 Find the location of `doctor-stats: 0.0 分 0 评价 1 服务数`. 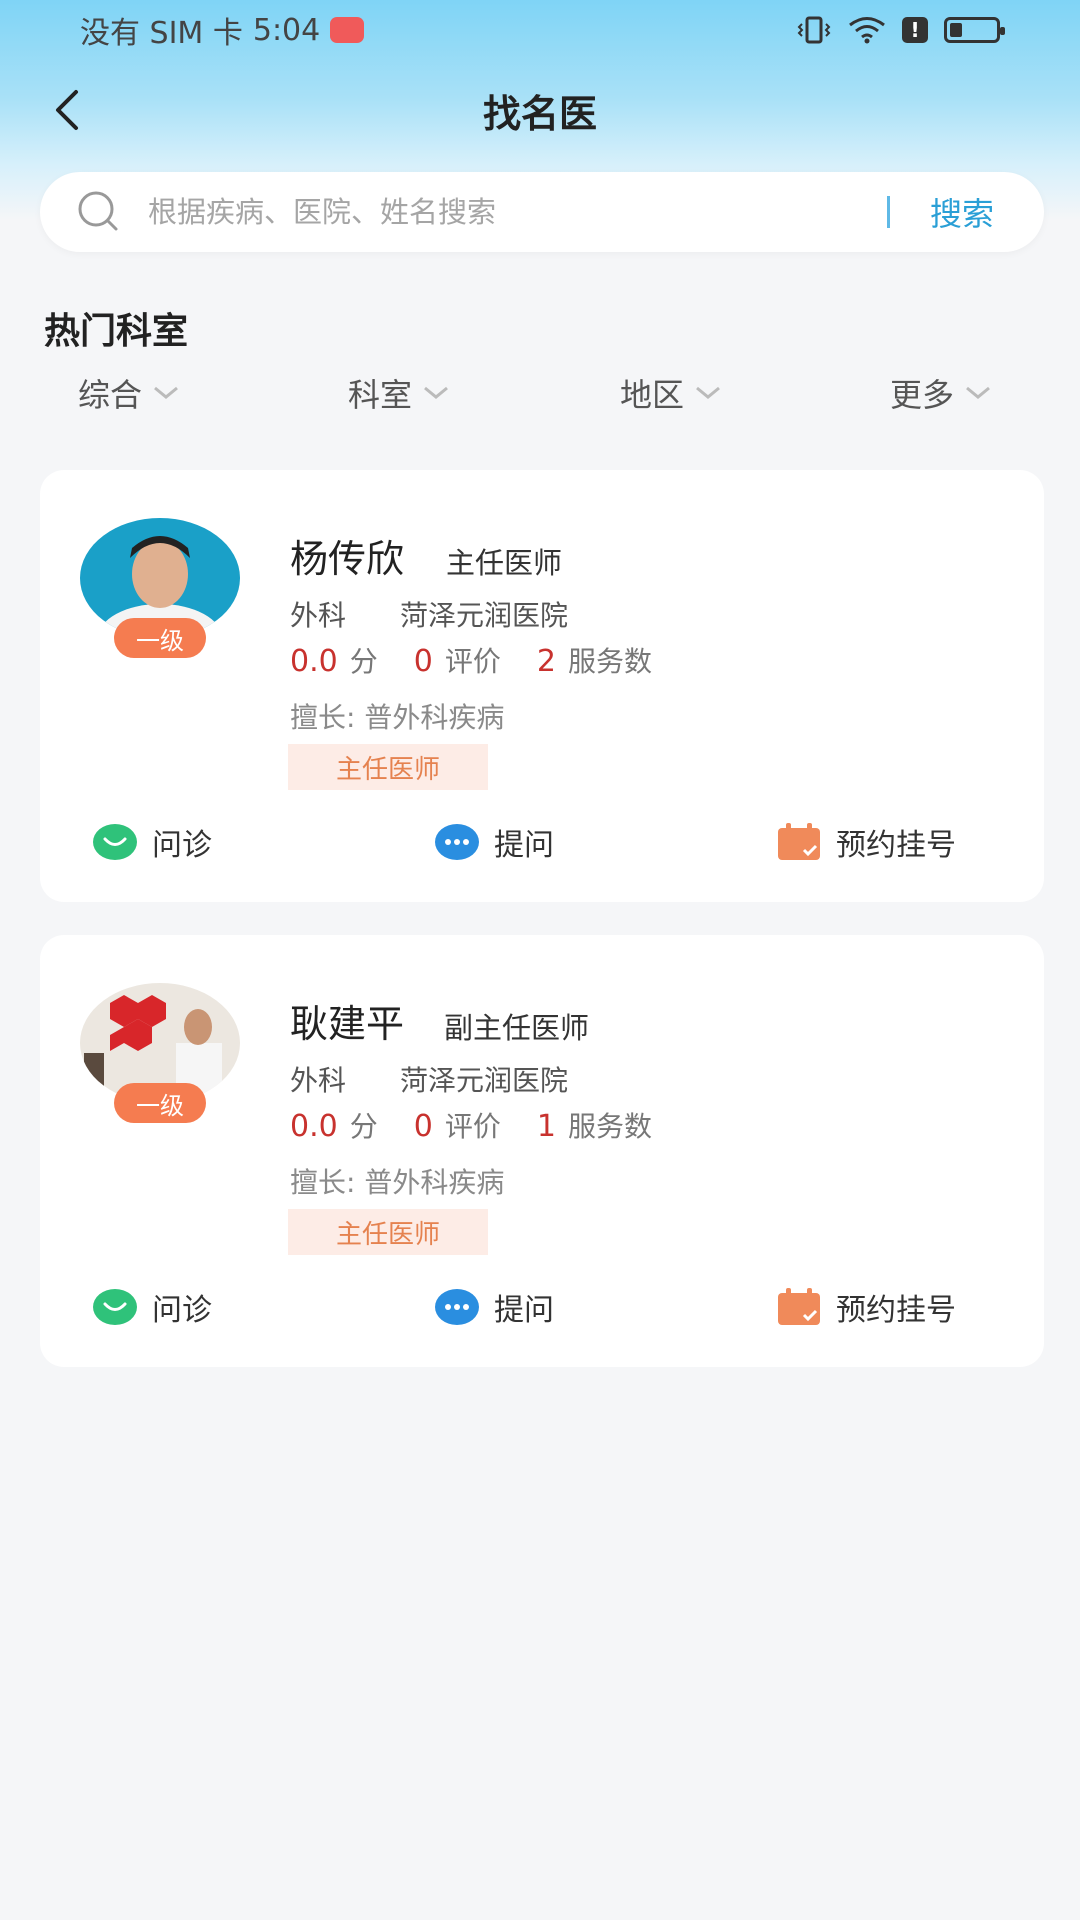

doctor-stats: 0.0 分 0 评价 1 服务数 is located at coordinates (471, 1125).